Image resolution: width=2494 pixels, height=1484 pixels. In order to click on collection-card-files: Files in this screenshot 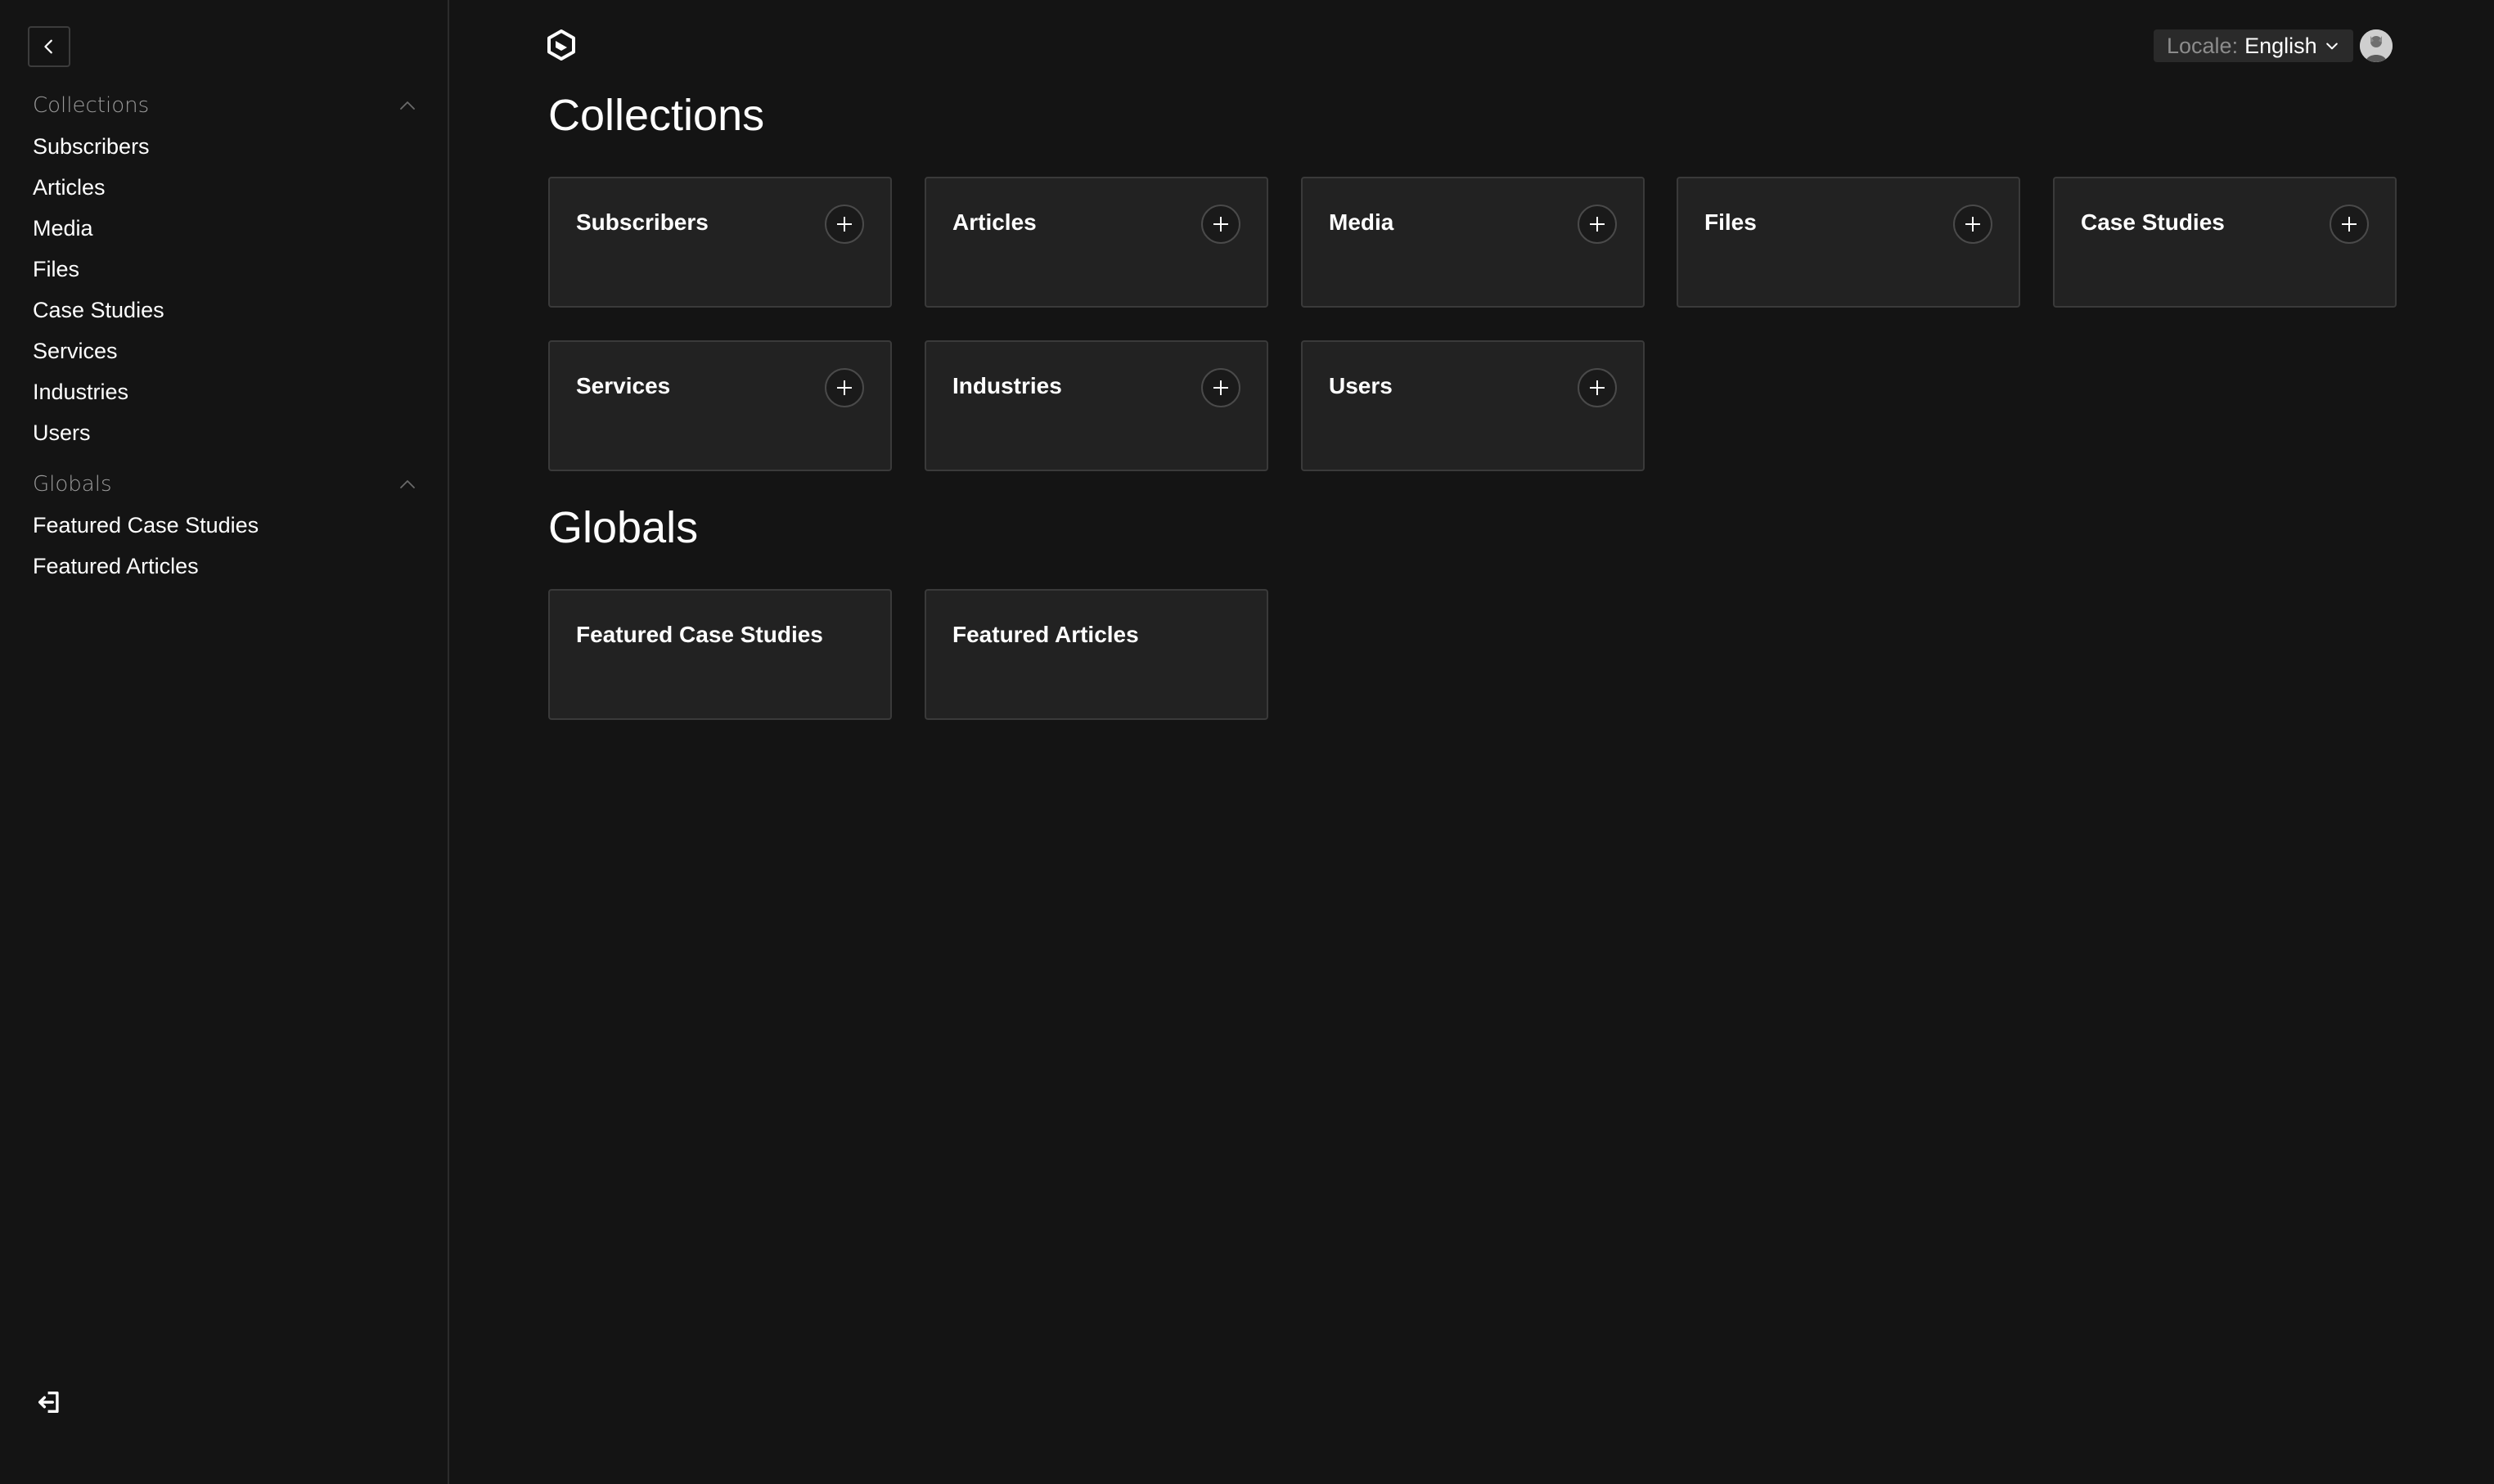, I will do `click(1848, 242)`.